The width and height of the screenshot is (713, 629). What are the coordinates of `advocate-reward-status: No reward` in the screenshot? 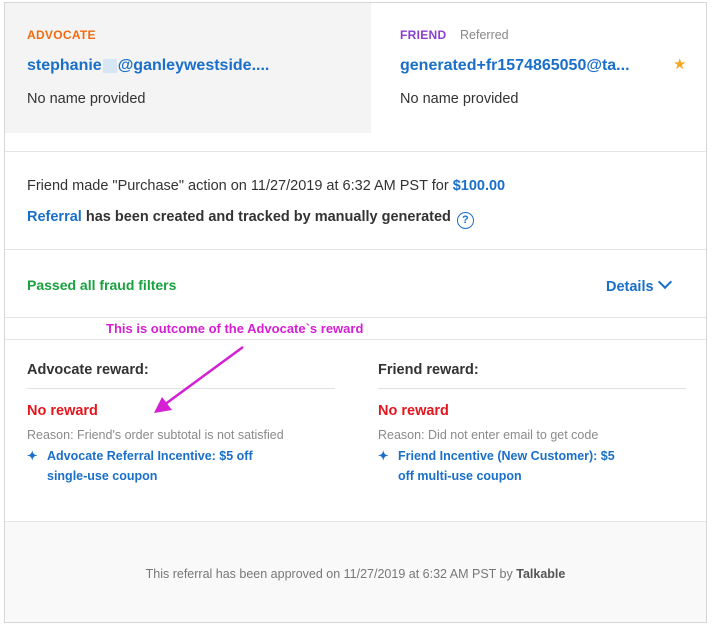 It's located at (62, 411).